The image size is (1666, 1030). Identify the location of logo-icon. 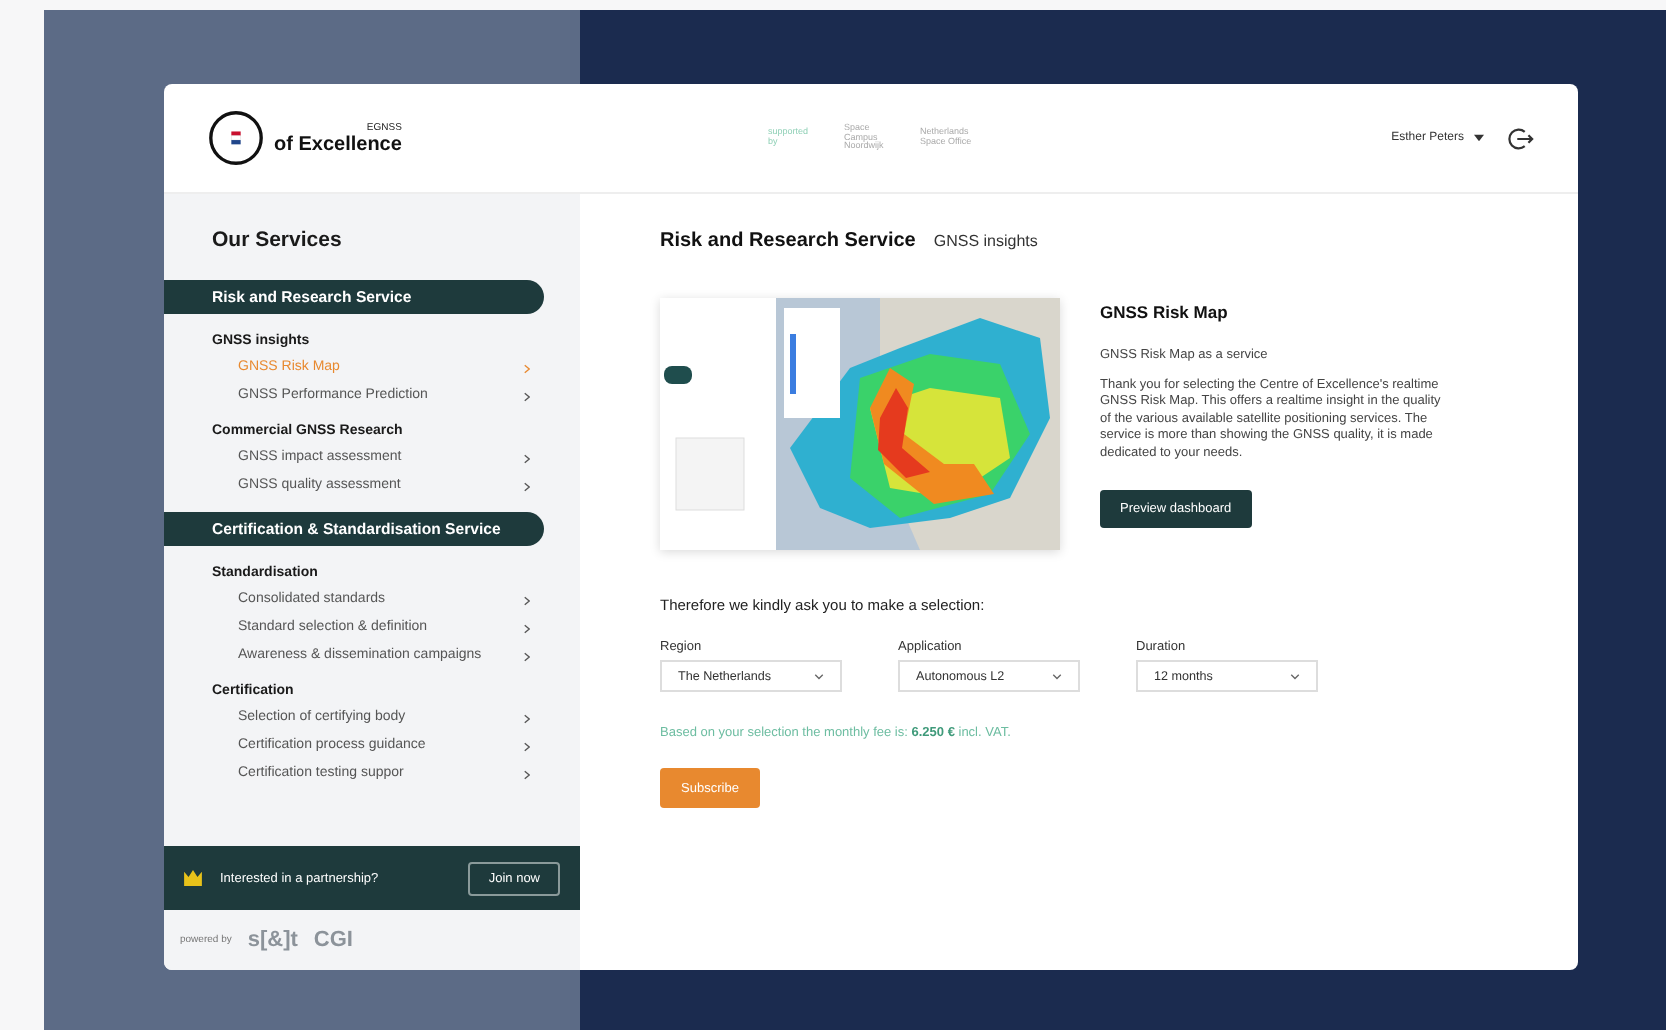
(236, 138).